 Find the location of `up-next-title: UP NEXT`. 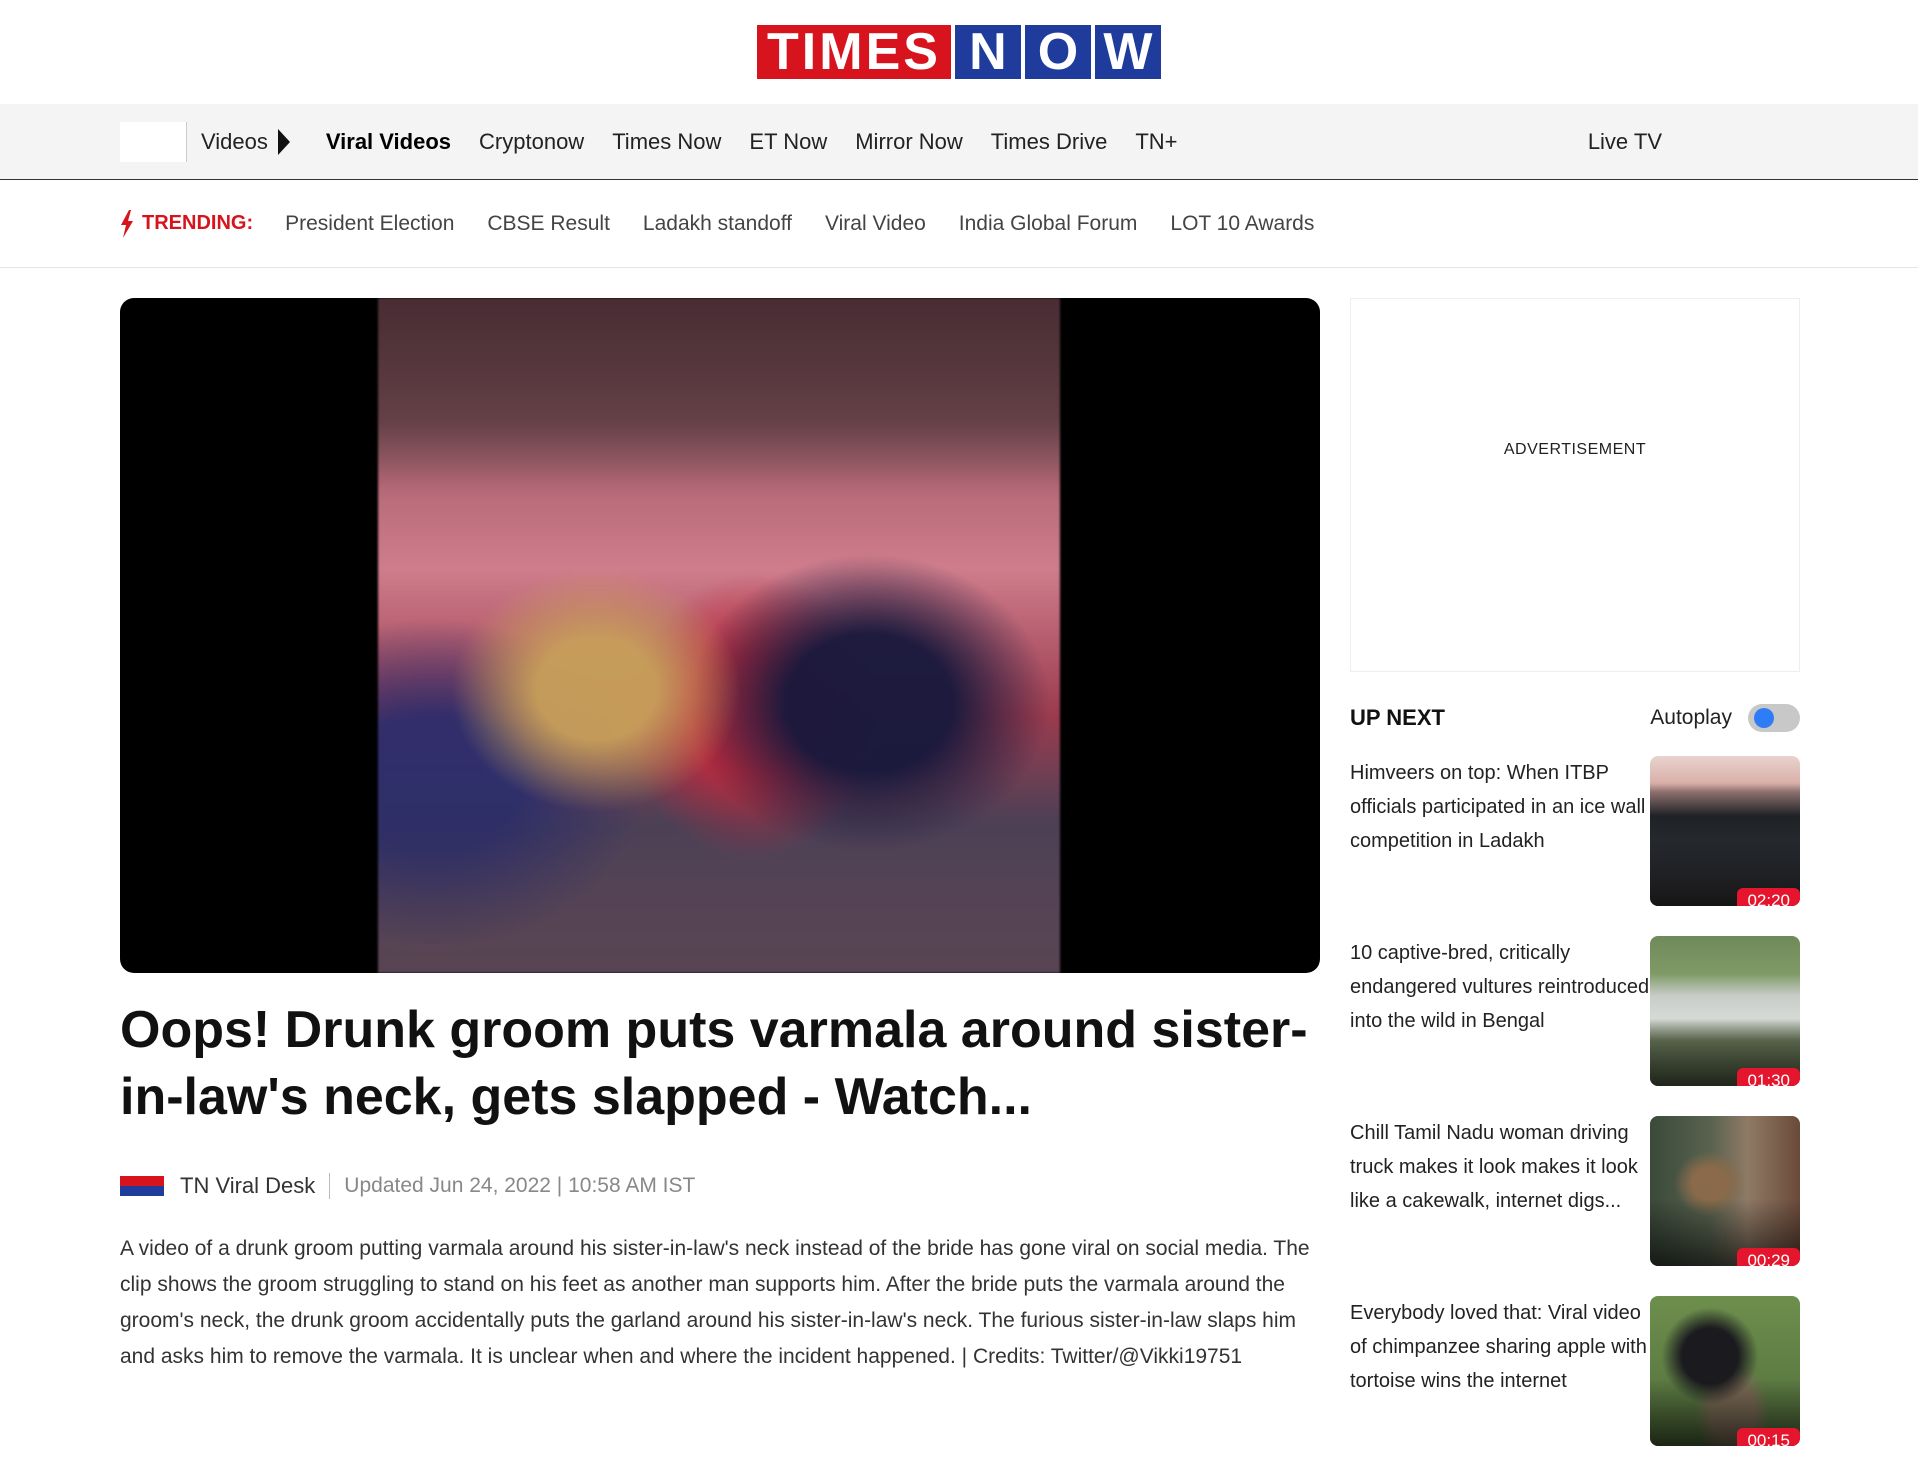

up-next-title: UP NEXT is located at coordinates (1397, 717).